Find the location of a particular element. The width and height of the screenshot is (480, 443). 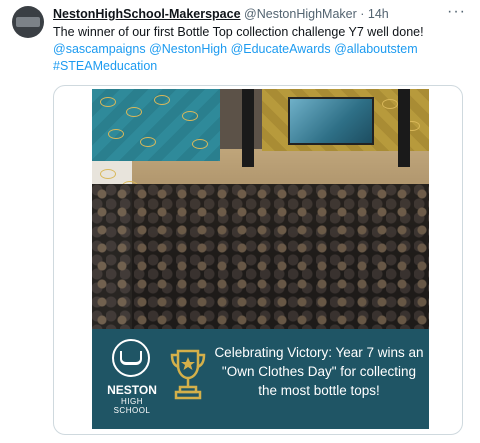

hashtag-link: #STEAMeducation is located at coordinates (105, 66).